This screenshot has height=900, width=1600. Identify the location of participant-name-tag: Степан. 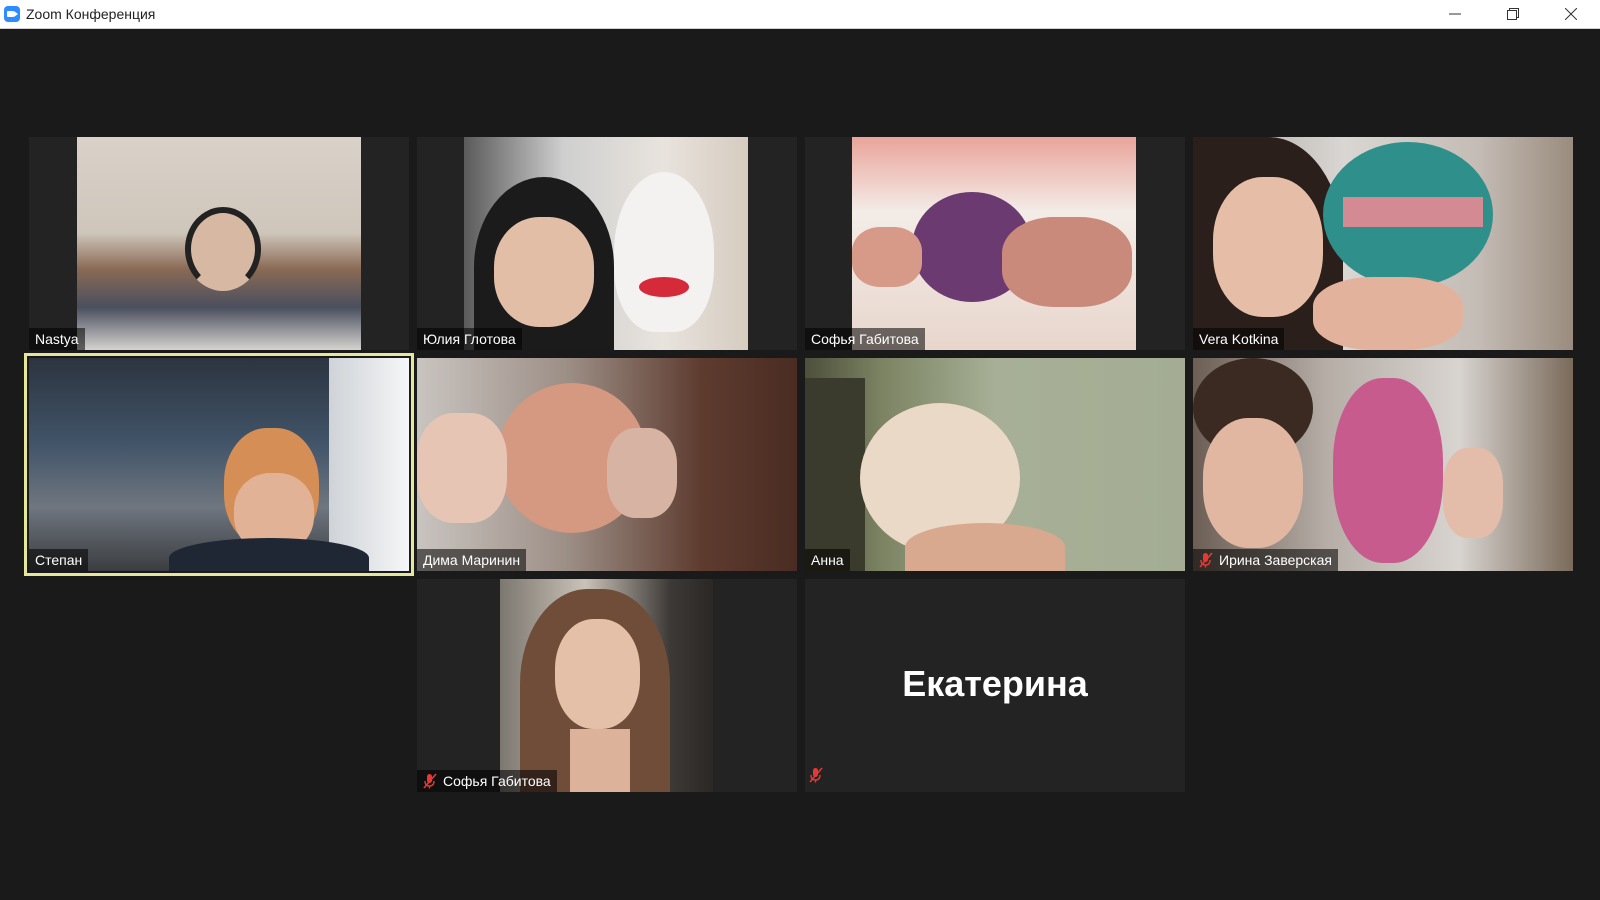
(59, 560).